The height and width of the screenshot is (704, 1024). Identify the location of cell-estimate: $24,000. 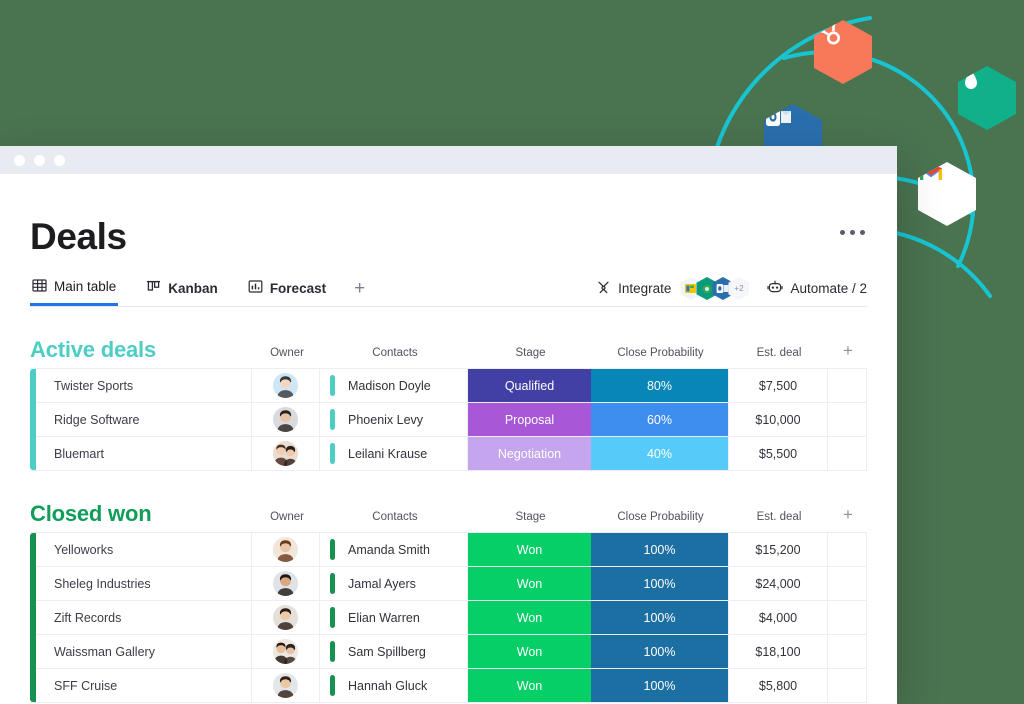
(778, 583).